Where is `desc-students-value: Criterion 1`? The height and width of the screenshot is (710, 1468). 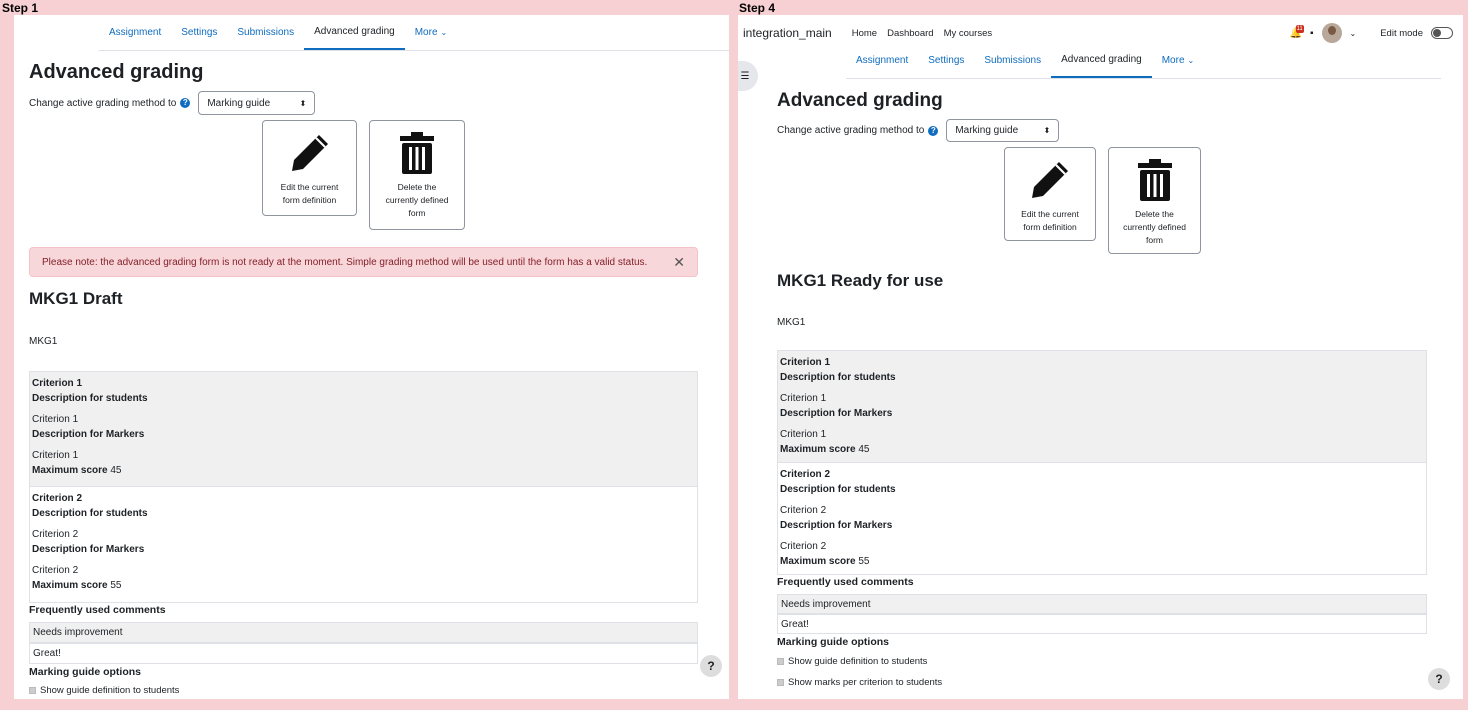 desc-students-value: Criterion 1 is located at coordinates (803, 398).